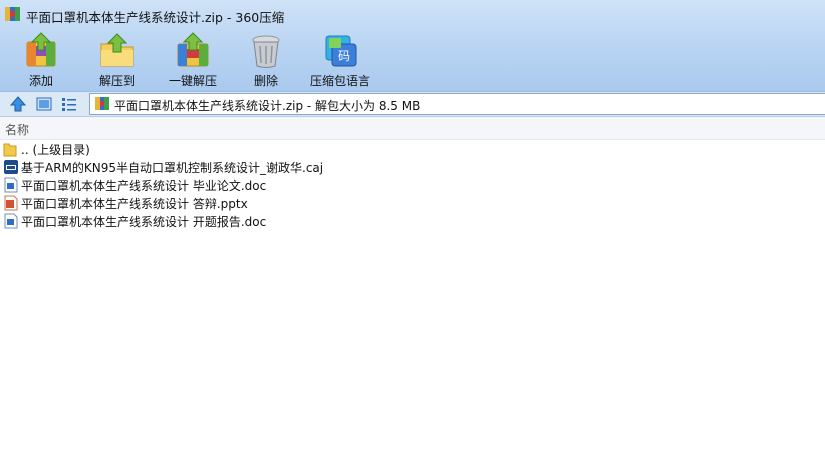 The height and width of the screenshot is (471, 825). What do you see at coordinates (412, 167) in the screenshot?
I see `list-item: 基于ARM的KN95半自动口罩机控制系统设计_谢政华.caj` at bounding box center [412, 167].